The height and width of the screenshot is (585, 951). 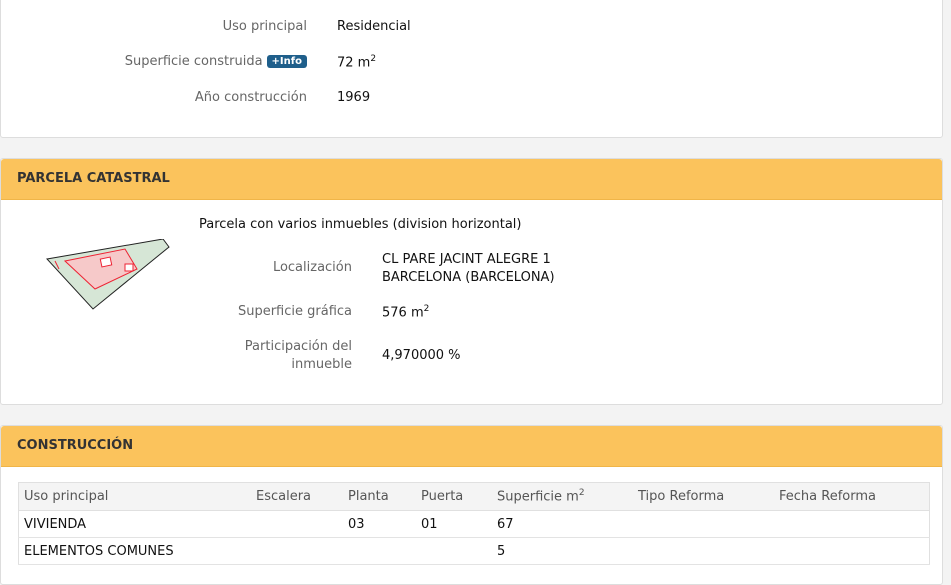 What do you see at coordinates (426, 309) in the screenshot?
I see `superficie-grafica-sup: 2` at bounding box center [426, 309].